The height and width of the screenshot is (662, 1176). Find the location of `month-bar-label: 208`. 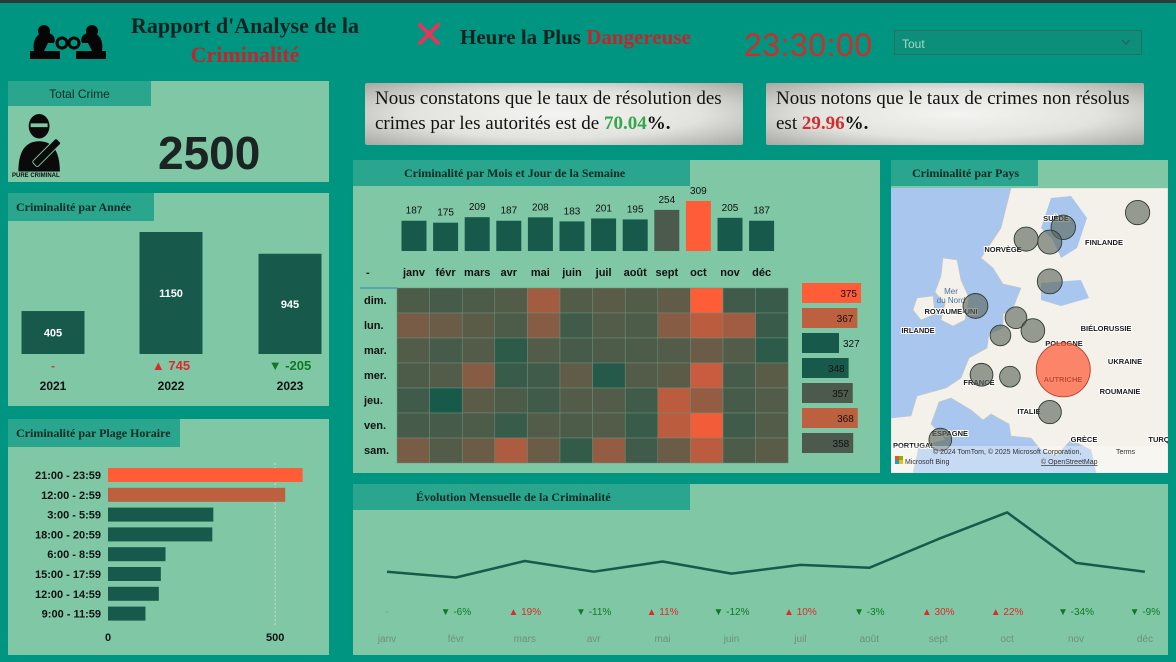

month-bar-label: 208 is located at coordinates (540, 207).